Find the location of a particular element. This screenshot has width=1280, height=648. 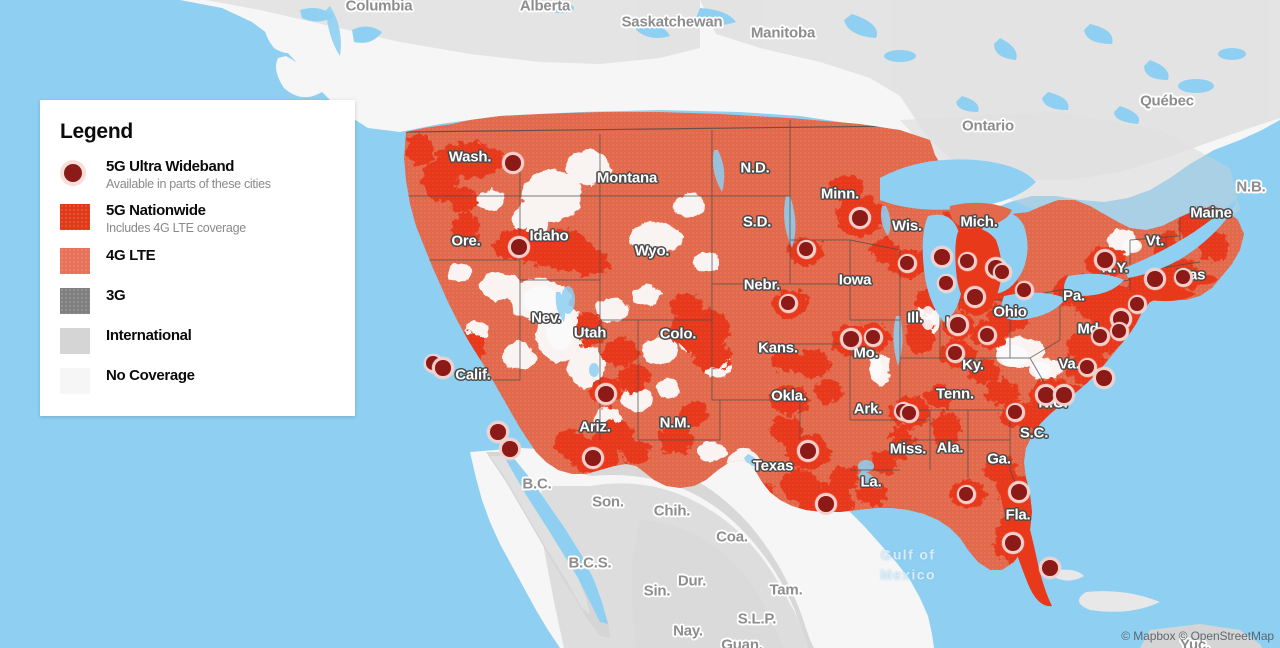

legend-text-block: 3G is located at coordinates (116, 295).